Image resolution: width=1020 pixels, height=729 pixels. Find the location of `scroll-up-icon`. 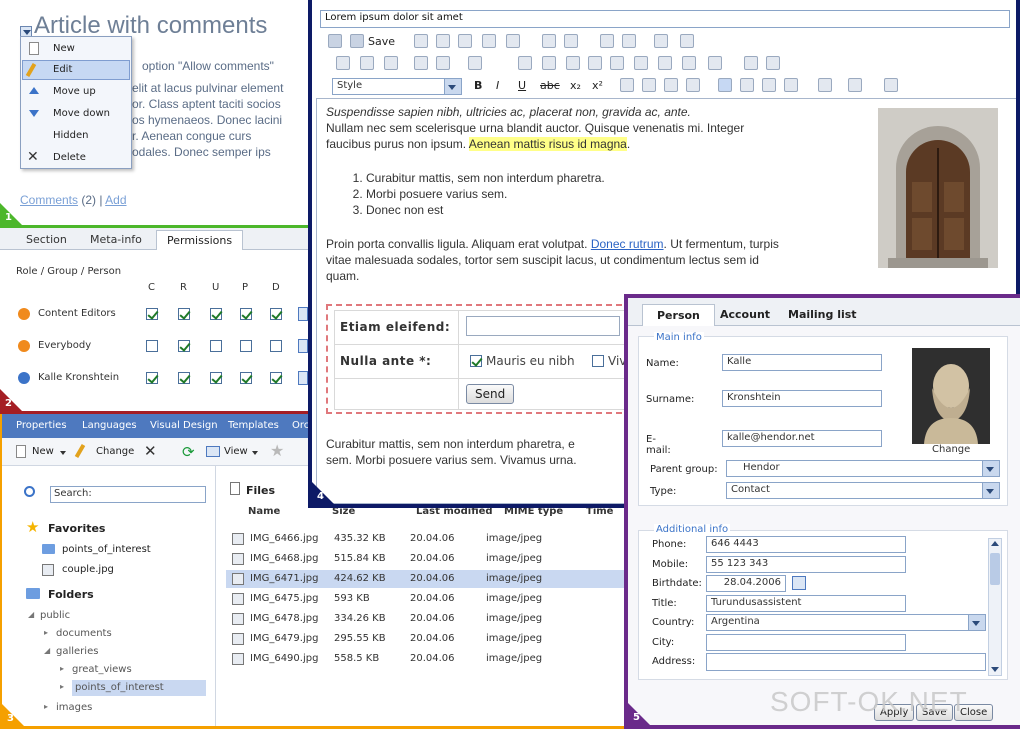

scroll-up-icon is located at coordinates (995, 543).